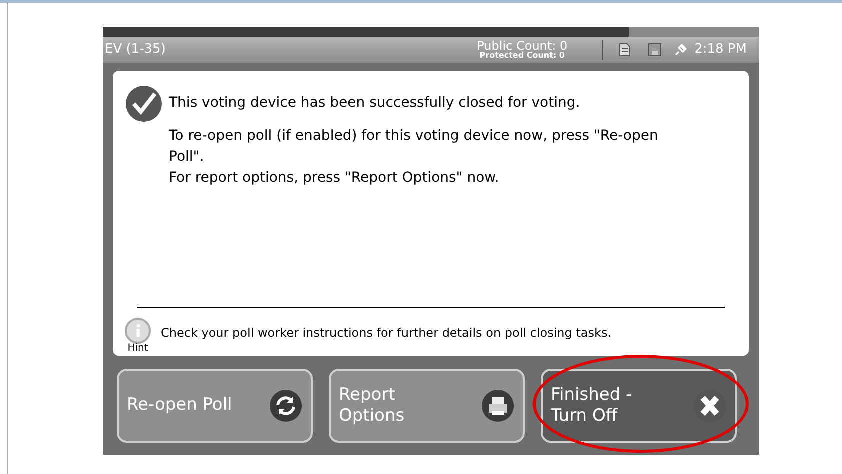 The image size is (842, 474). Describe the element at coordinates (144, 104) in the screenshot. I see `checkmark-icon` at that location.